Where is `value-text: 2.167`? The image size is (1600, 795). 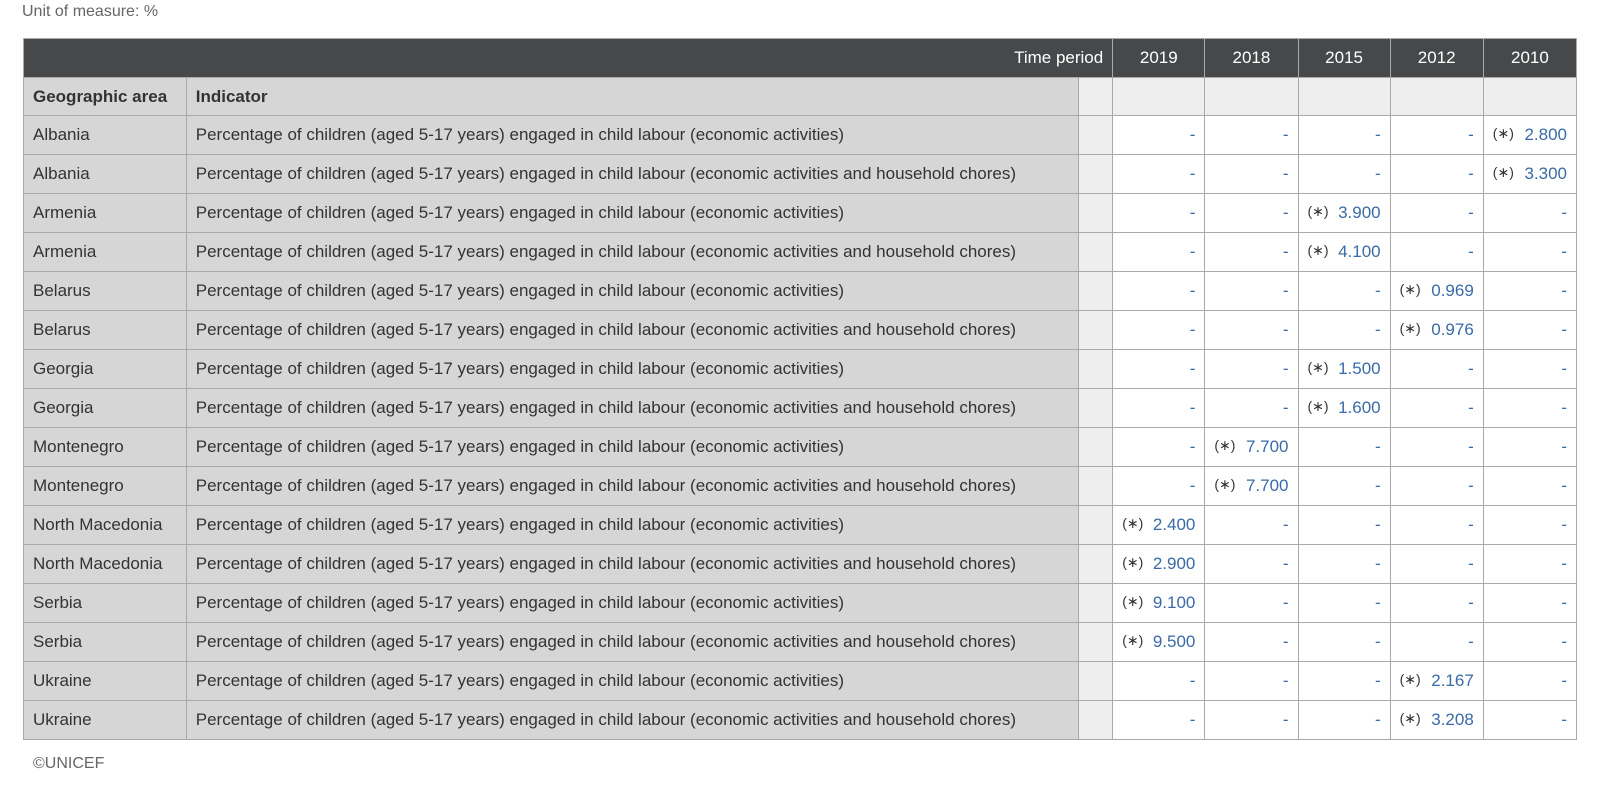
value-text: 2.167 is located at coordinates (1452, 680).